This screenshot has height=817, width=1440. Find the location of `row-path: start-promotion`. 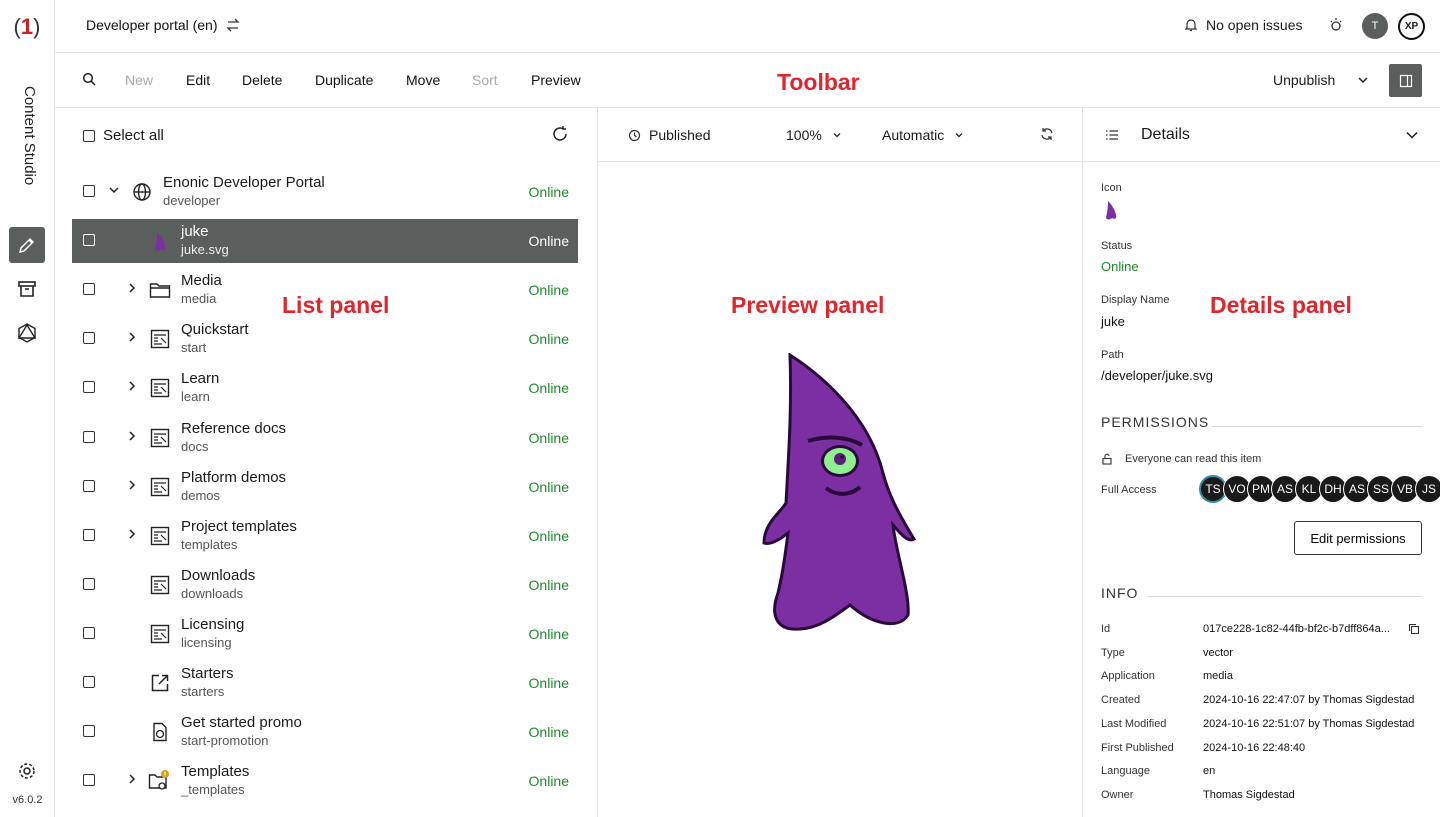

row-path: start-promotion is located at coordinates (225, 741).